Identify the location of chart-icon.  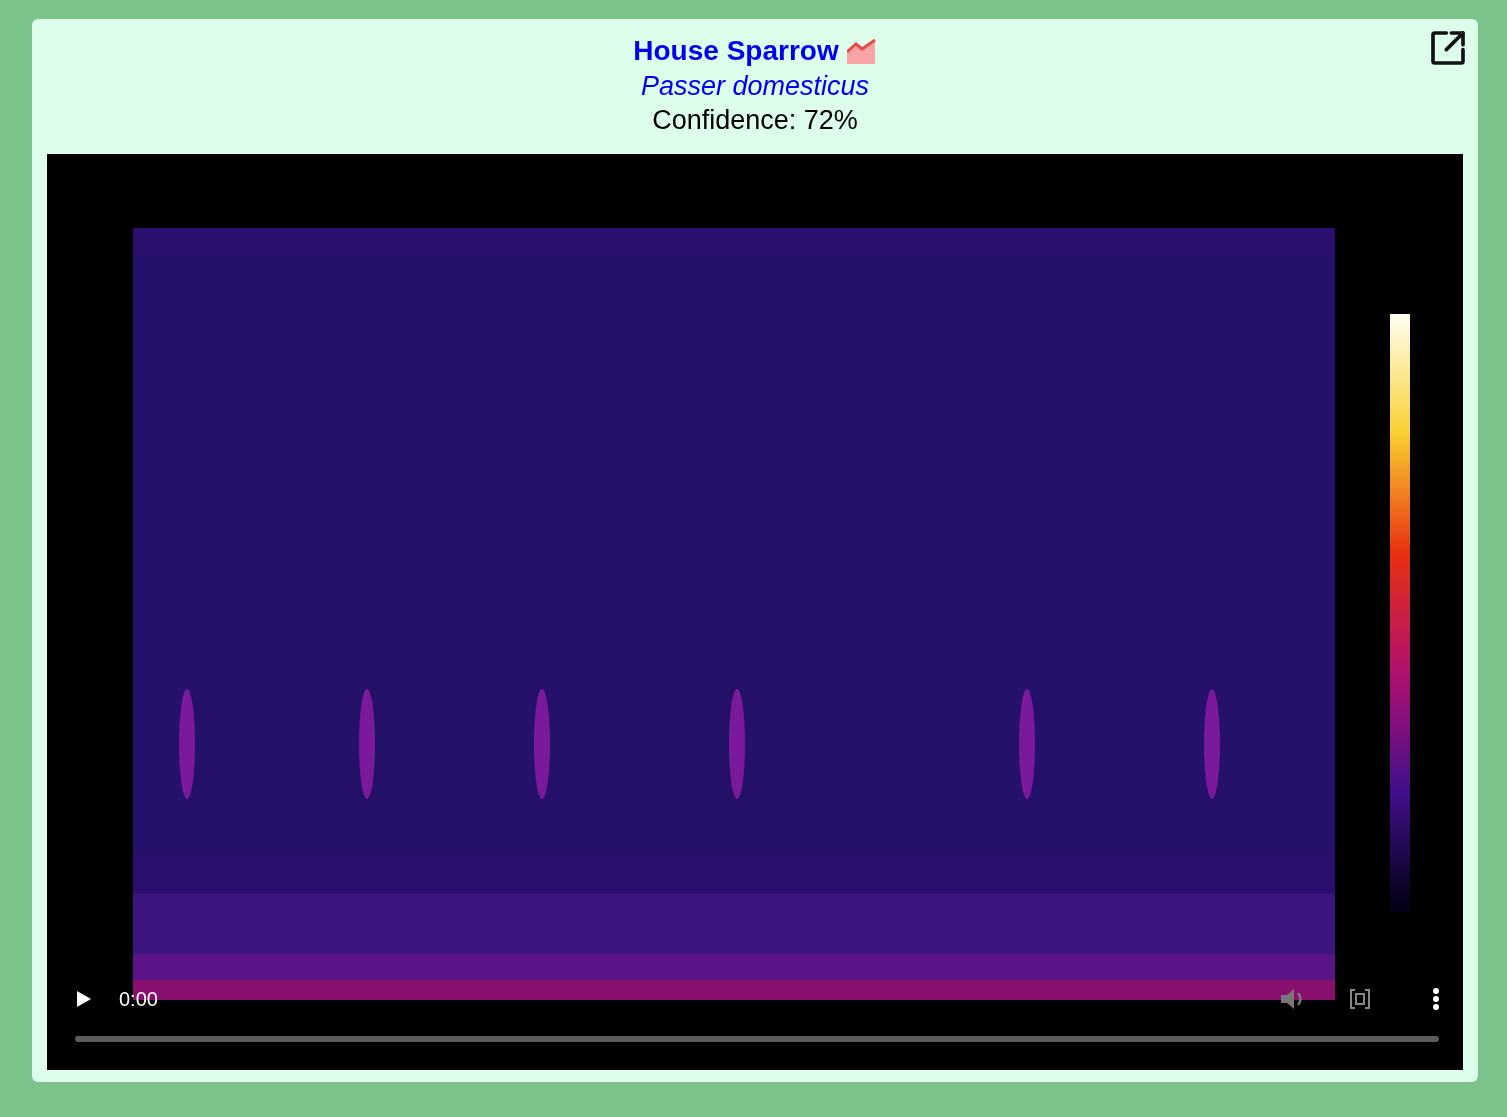
(861, 51).